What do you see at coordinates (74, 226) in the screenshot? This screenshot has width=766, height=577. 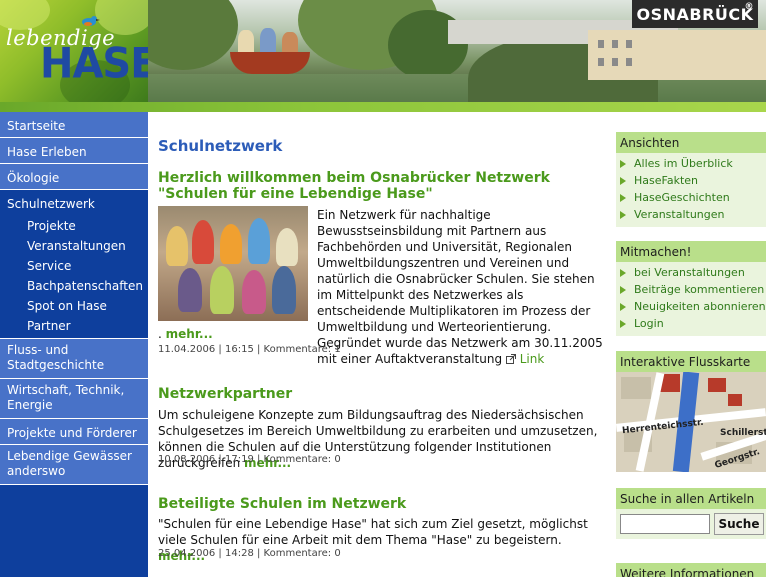 I see `subnav-item-projekte: Projekte` at bounding box center [74, 226].